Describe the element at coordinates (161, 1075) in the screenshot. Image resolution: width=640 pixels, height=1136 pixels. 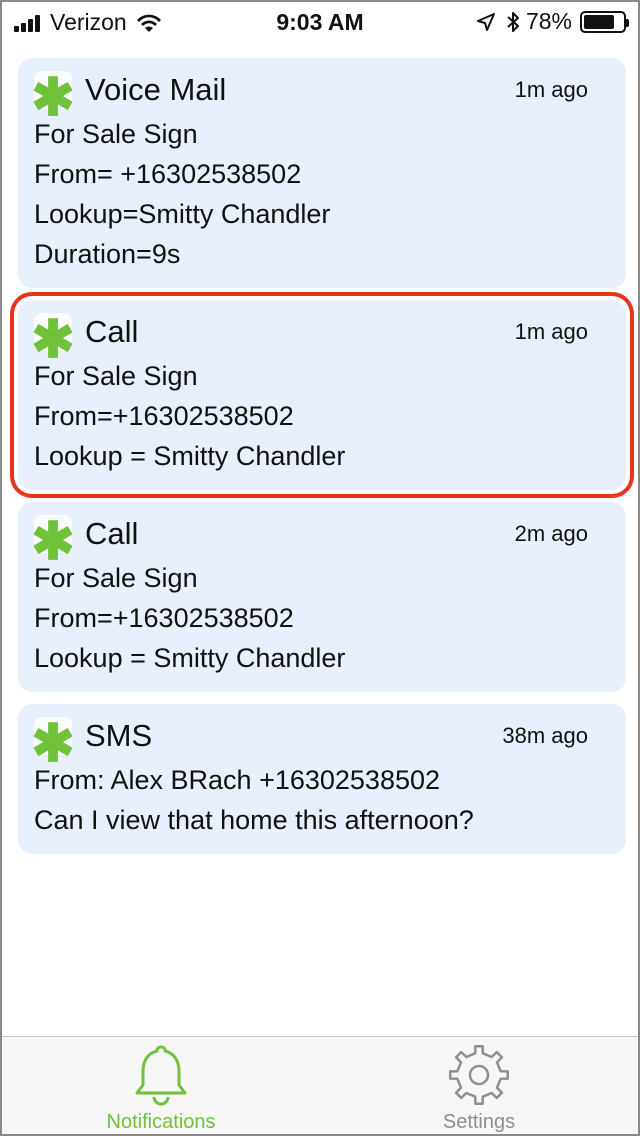
I see `bell-icon` at that location.